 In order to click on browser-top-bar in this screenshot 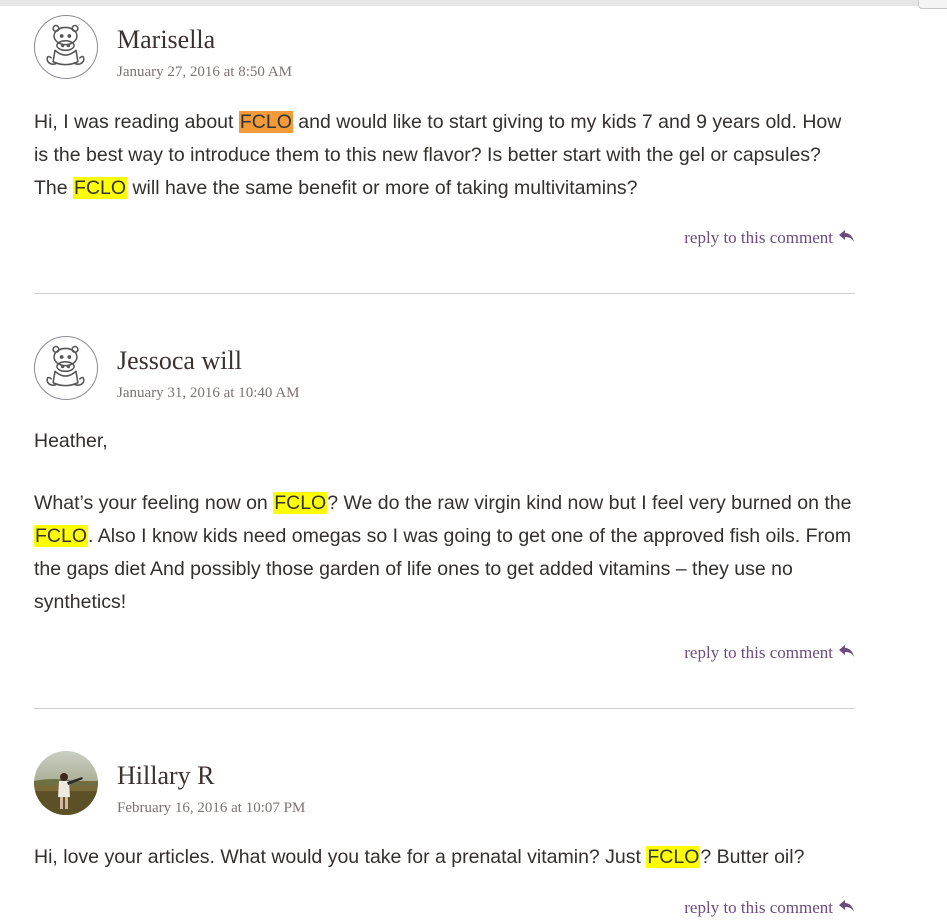, I will do `click(473, 3)`.